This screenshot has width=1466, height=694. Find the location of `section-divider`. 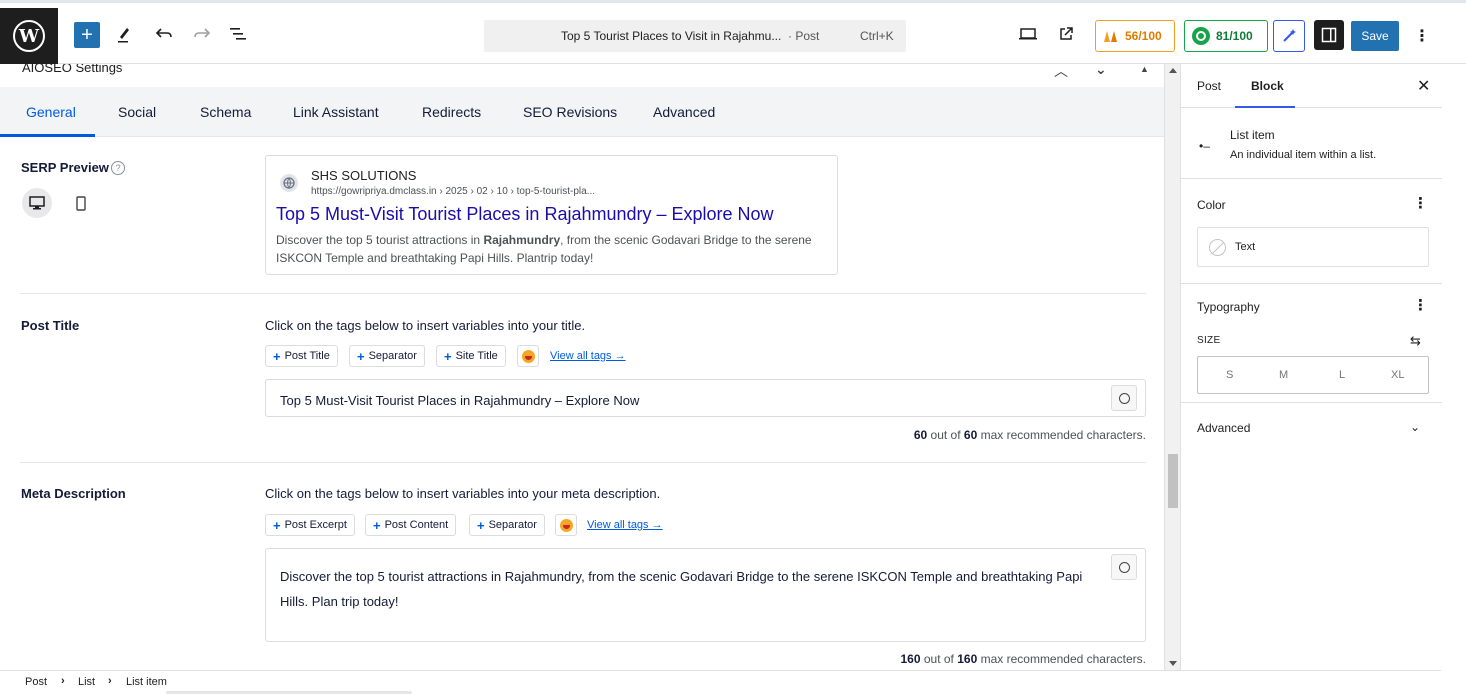

section-divider is located at coordinates (583, 462).